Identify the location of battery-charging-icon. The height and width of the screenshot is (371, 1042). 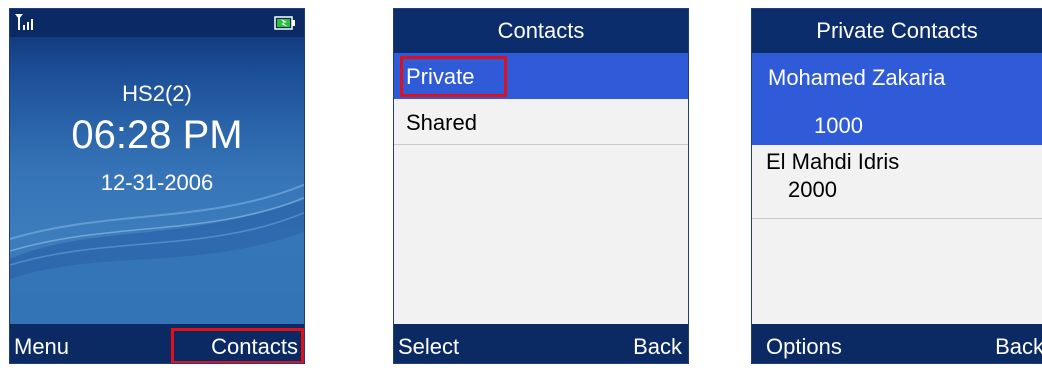
(284, 23).